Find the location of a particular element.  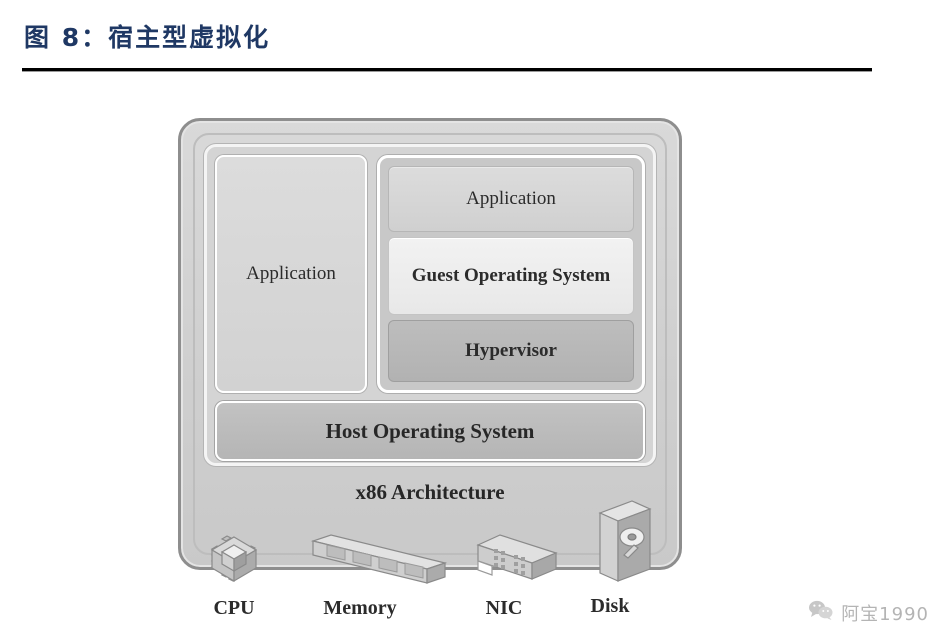

title-divider is located at coordinates (447, 70).